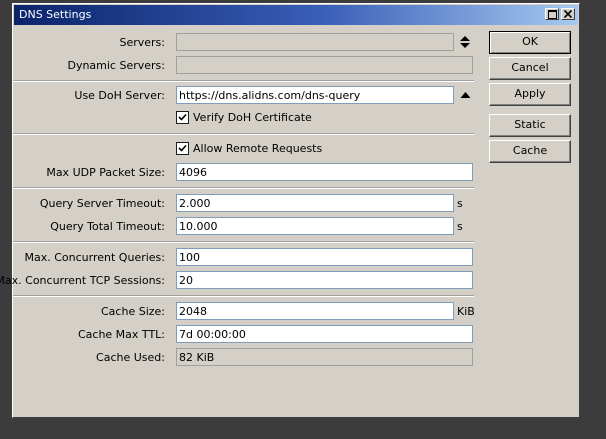  Describe the element at coordinates (324, 257) in the screenshot. I see `max-concurrent-queries-input: 100` at that location.